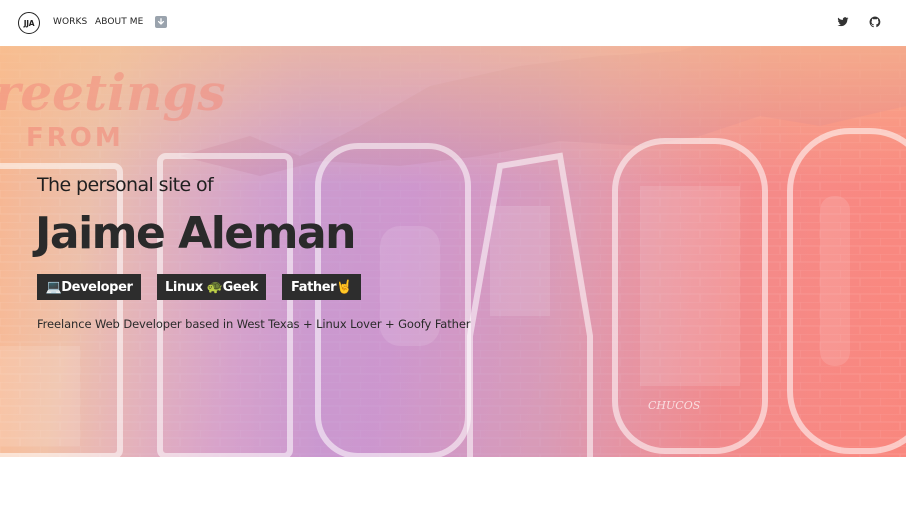  What do you see at coordinates (875, 22) in the screenshot?
I see `github-icon` at bounding box center [875, 22].